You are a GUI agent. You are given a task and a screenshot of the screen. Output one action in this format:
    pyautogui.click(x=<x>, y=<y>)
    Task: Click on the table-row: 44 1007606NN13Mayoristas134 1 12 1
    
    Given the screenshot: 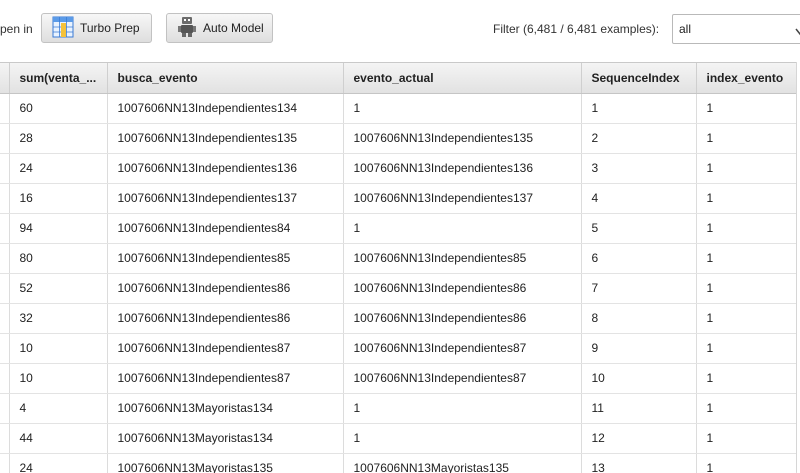 What is the action you would take?
    pyautogui.click(x=398, y=438)
    